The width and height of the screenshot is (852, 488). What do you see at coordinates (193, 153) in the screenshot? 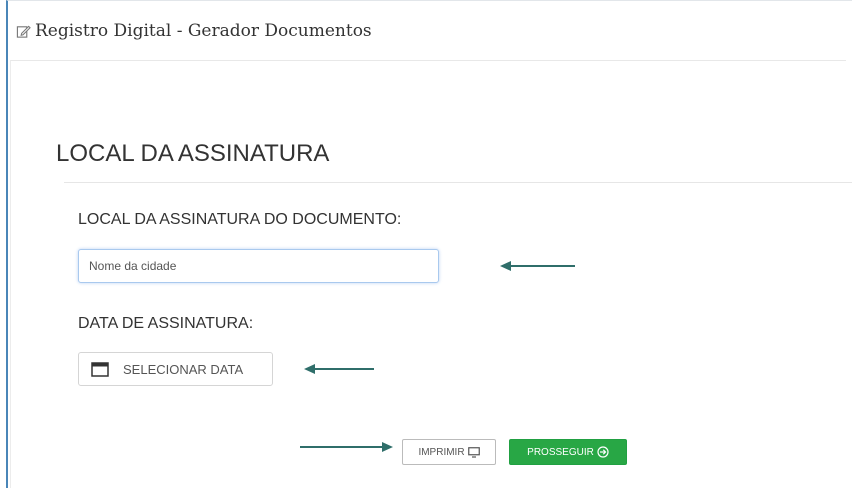
I see `section-title: LOCAL DA ASSINATURA` at bounding box center [193, 153].